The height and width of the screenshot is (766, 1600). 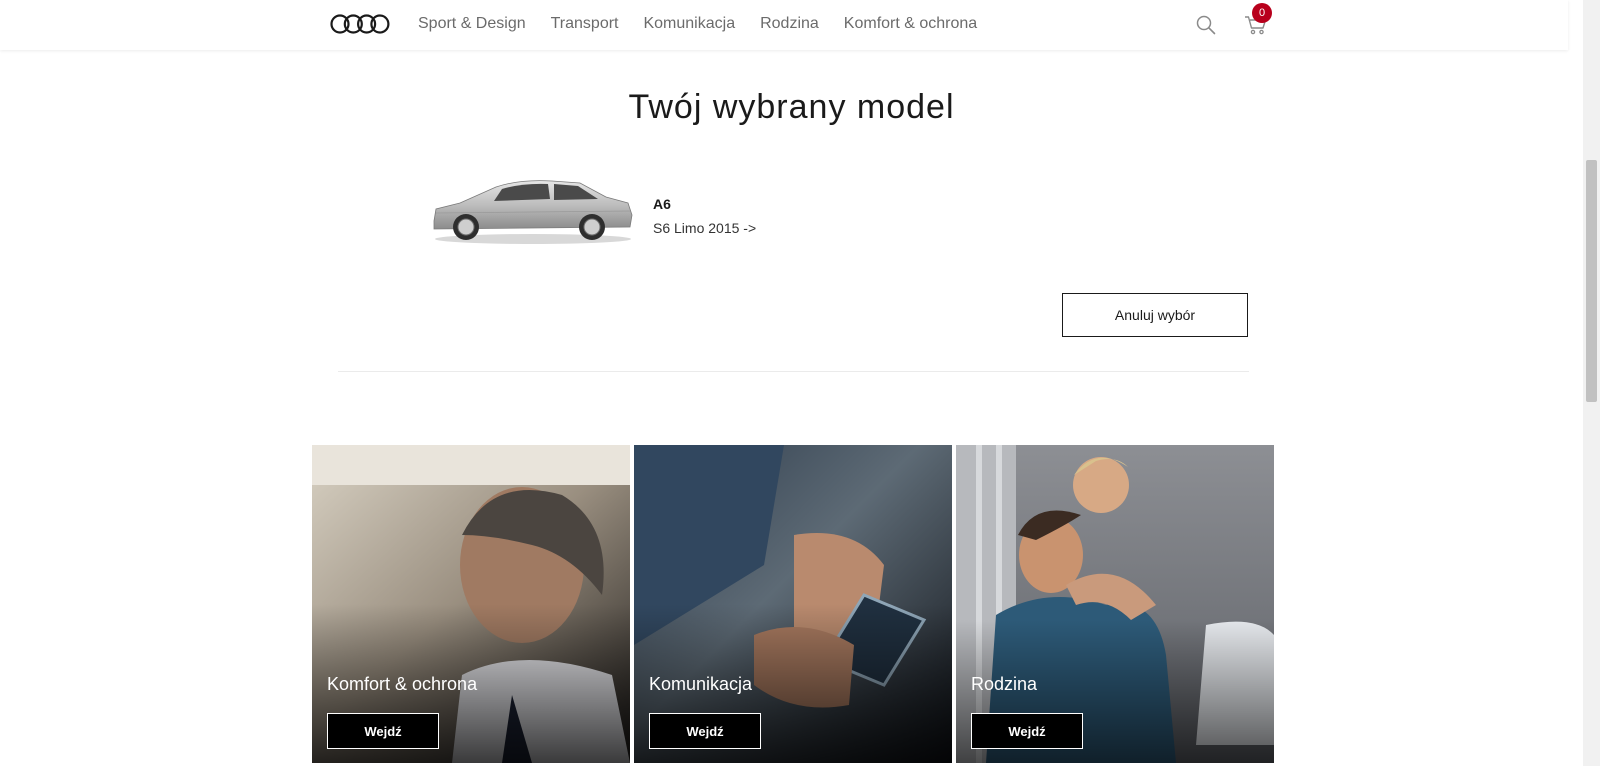 I want to click on nav-item-sport-design: Sport & Design, so click(x=472, y=24).